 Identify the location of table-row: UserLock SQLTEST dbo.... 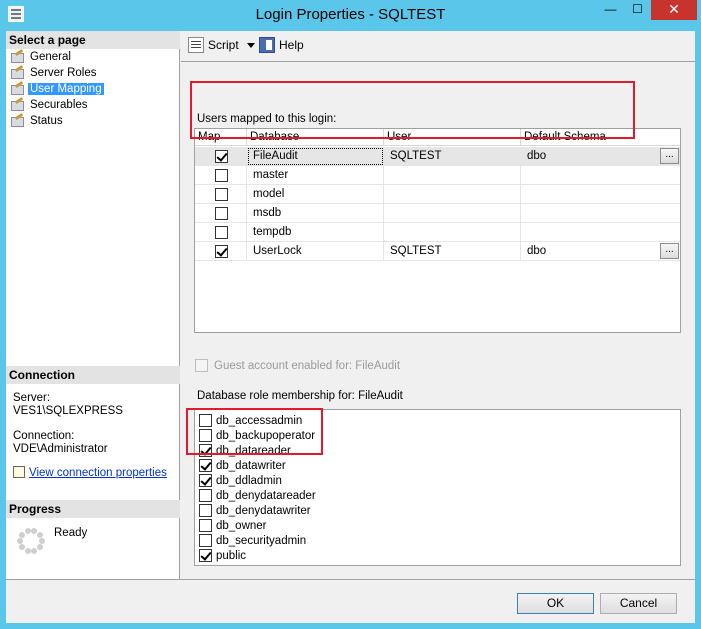
(437, 251).